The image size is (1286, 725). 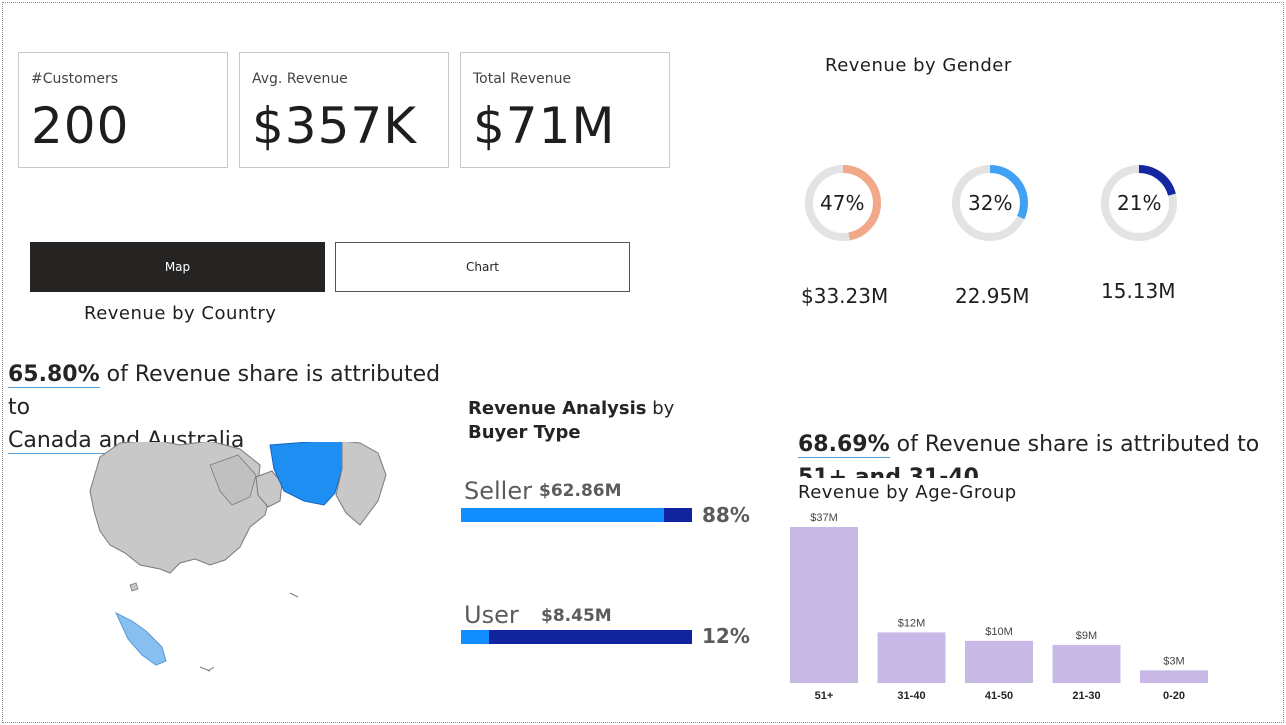 What do you see at coordinates (999, 696) in the screenshot?
I see `age-axis-tick-label: 41-50` at bounding box center [999, 696].